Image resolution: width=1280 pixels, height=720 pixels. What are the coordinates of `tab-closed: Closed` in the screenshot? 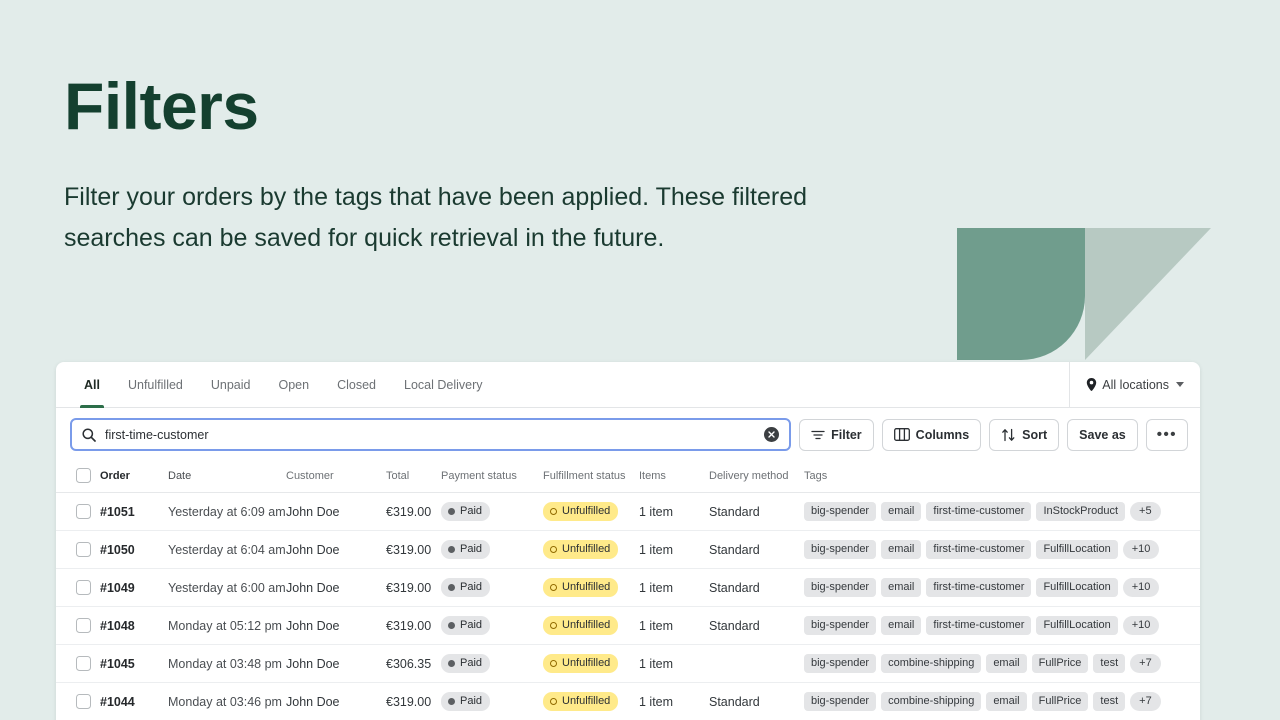 It's located at (356, 384).